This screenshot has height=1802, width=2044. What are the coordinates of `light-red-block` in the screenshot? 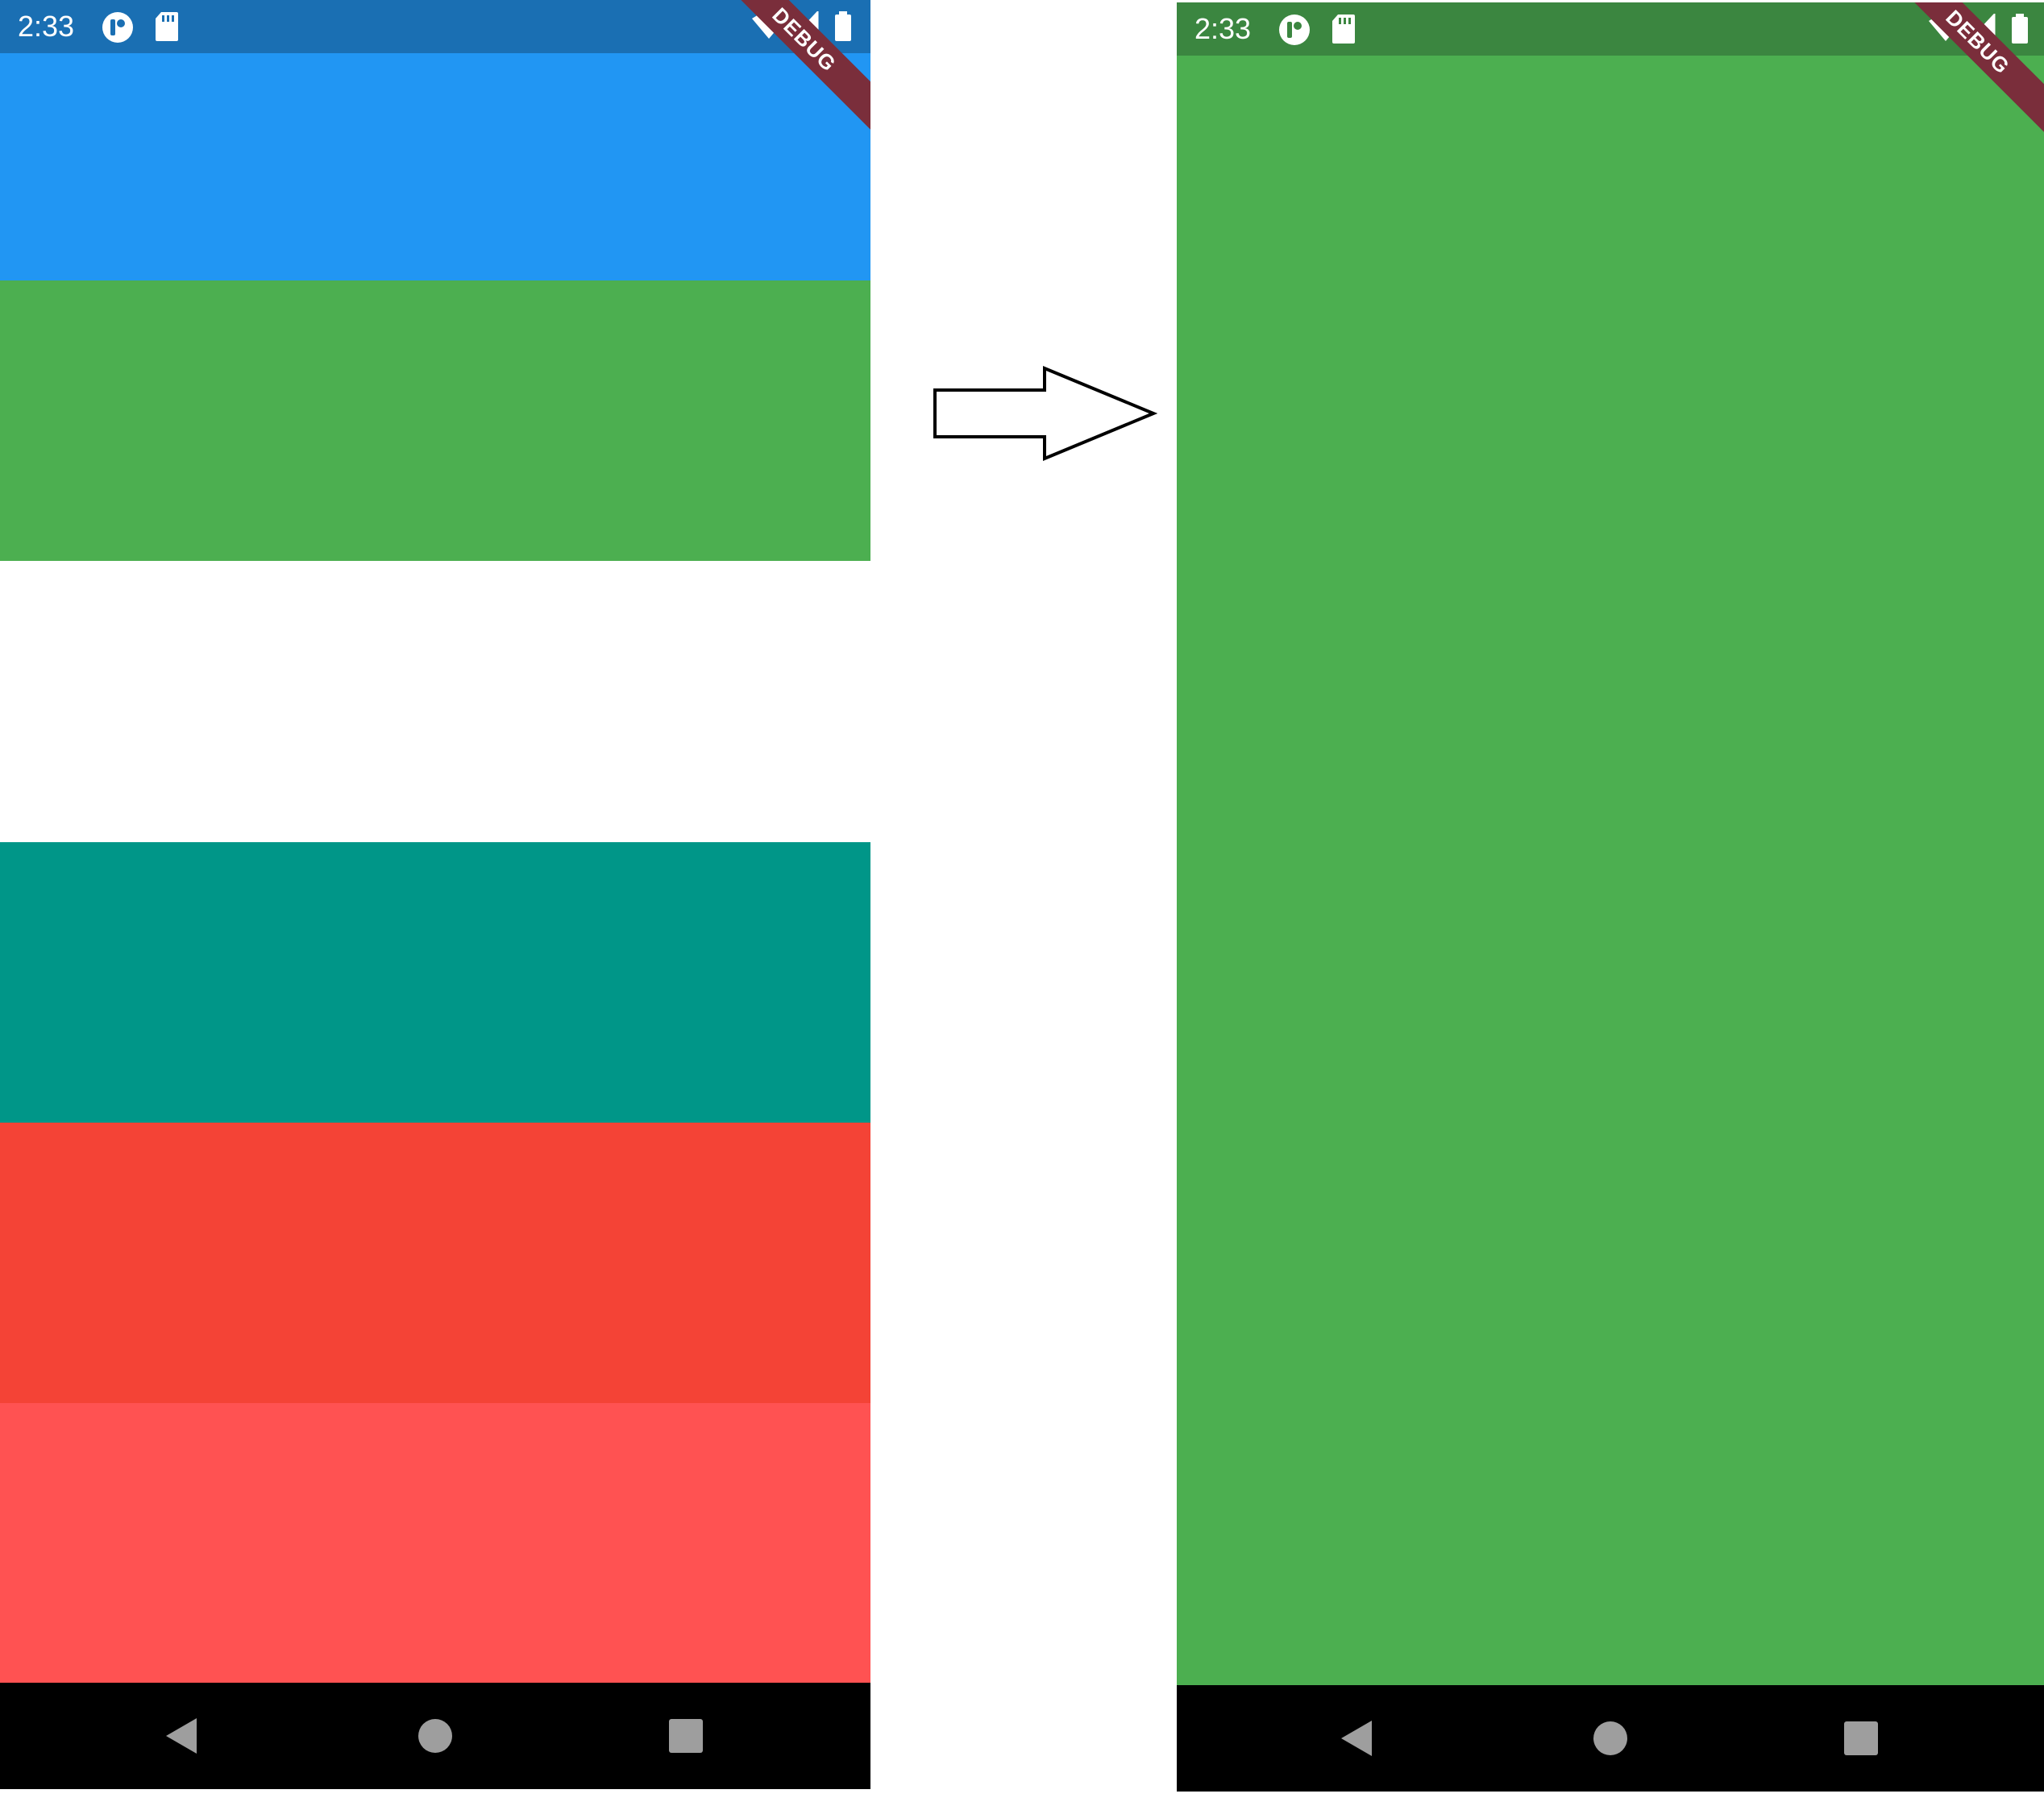 It's located at (435, 1543).